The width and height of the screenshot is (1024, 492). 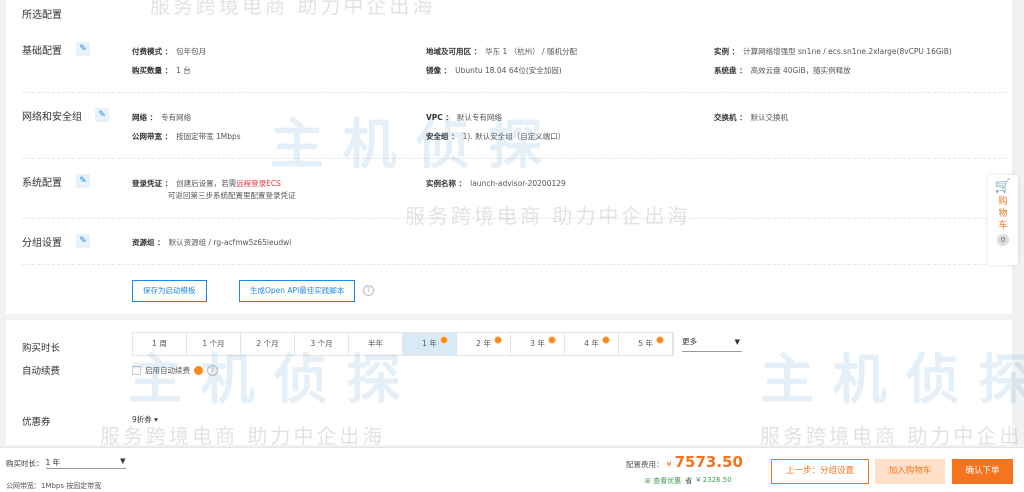 What do you see at coordinates (663, 481) in the screenshot?
I see `view-discount-link: ⊞ 查看优惠` at bounding box center [663, 481].